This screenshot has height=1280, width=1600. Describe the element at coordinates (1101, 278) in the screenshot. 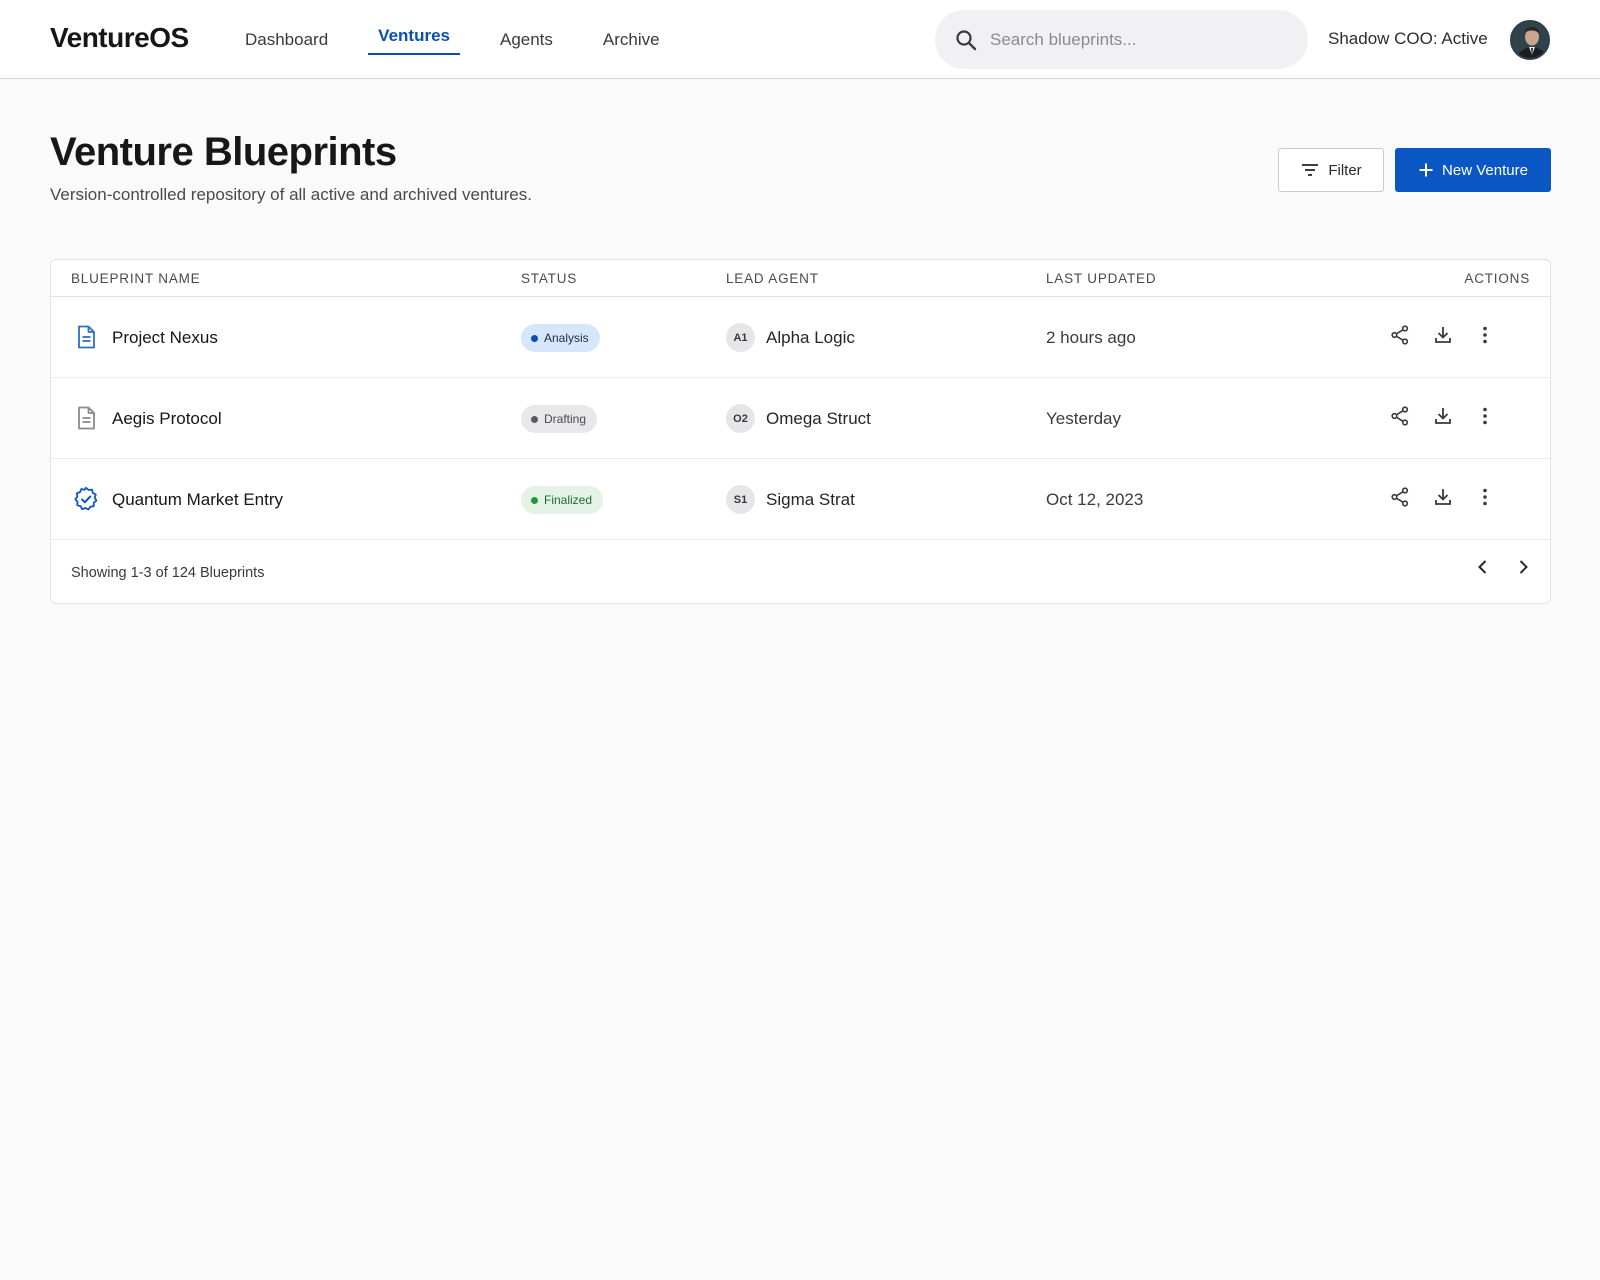

I see `column-header-last-updated: LAST UPDATED` at that location.